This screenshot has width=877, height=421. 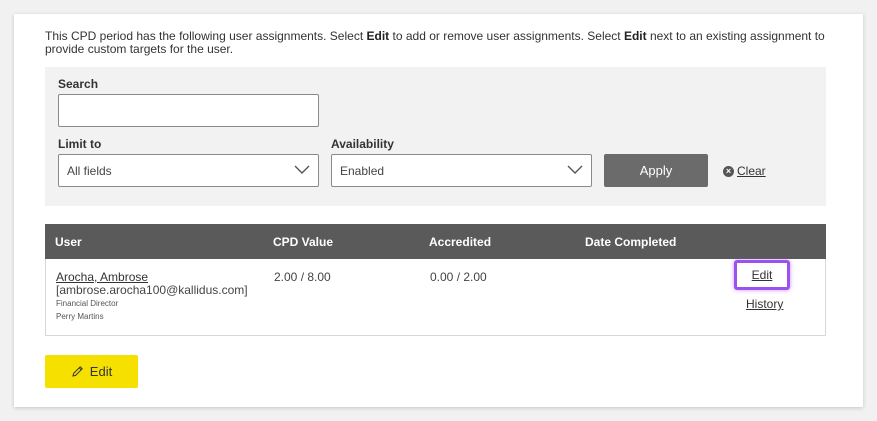 I want to click on clear-label: Clear, so click(x=751, y=171).